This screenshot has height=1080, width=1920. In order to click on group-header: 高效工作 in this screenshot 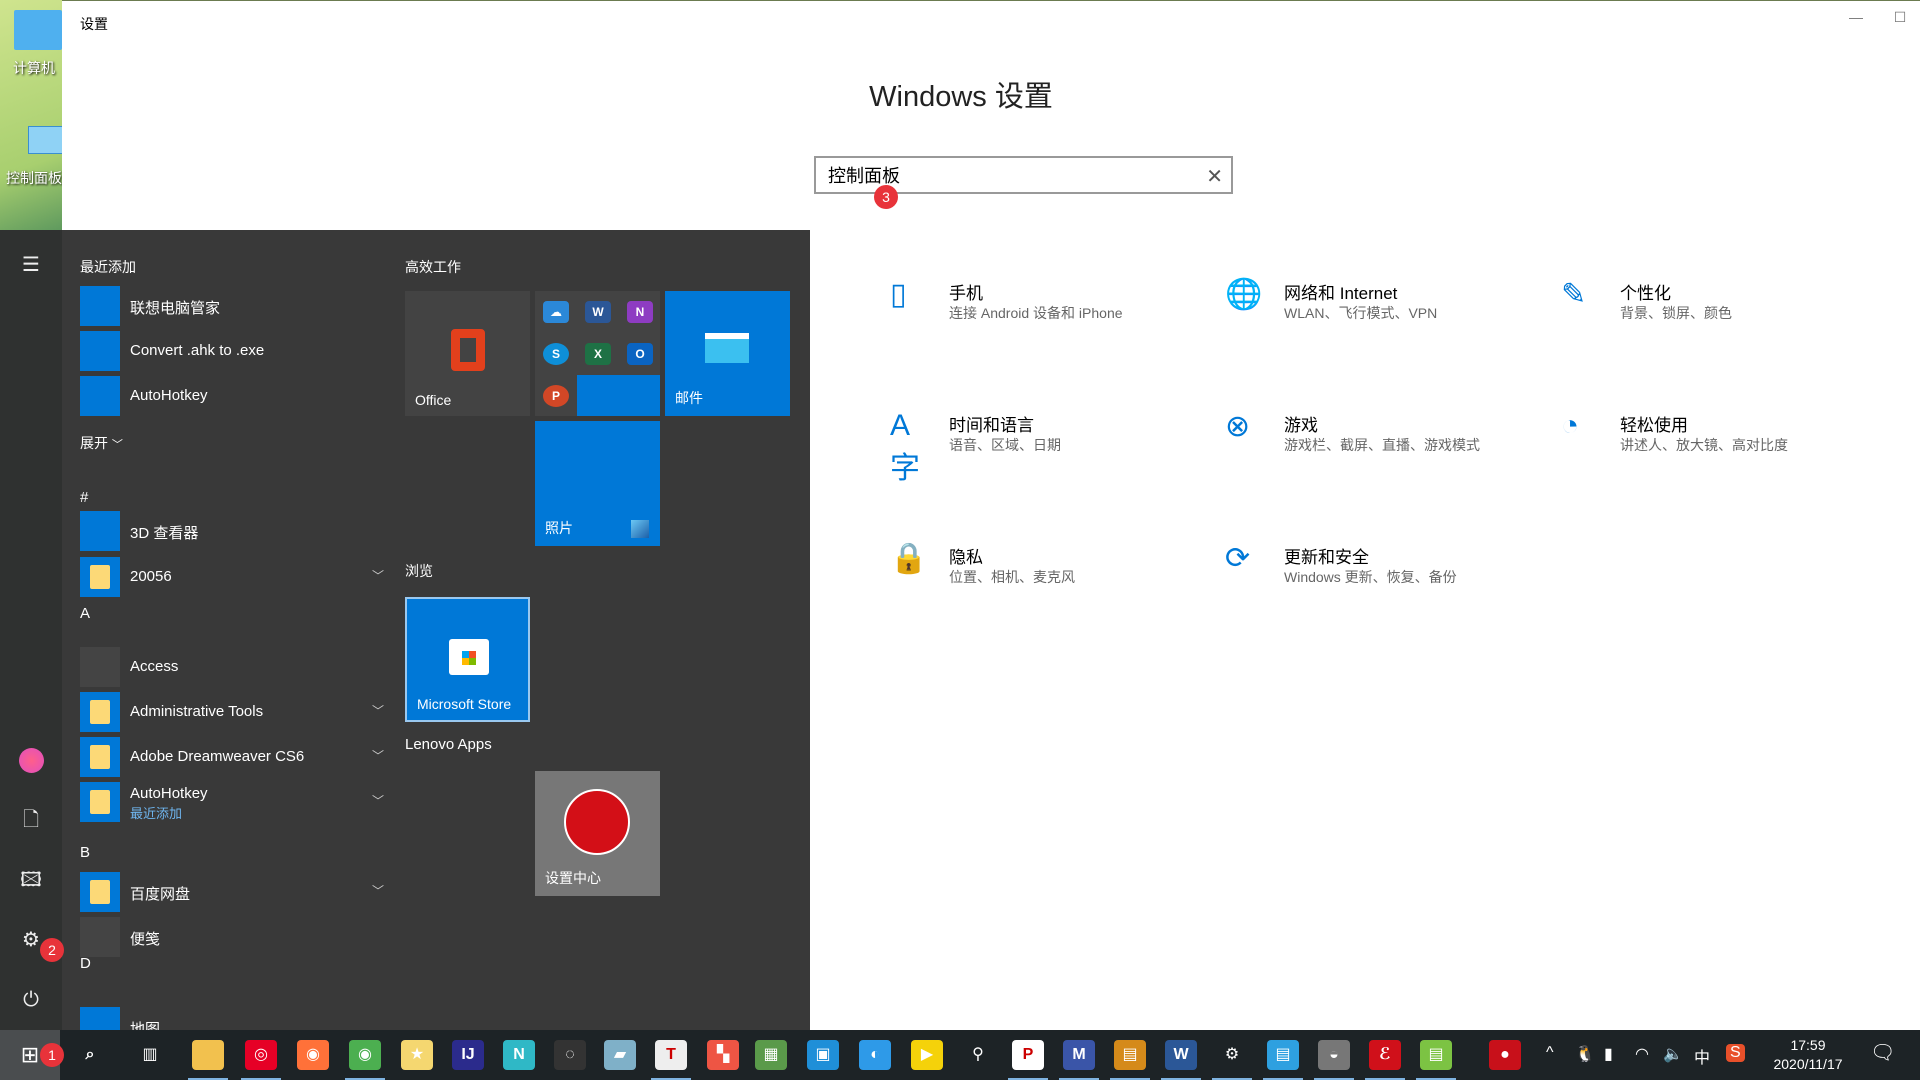, I will do `click(433, 267)`.